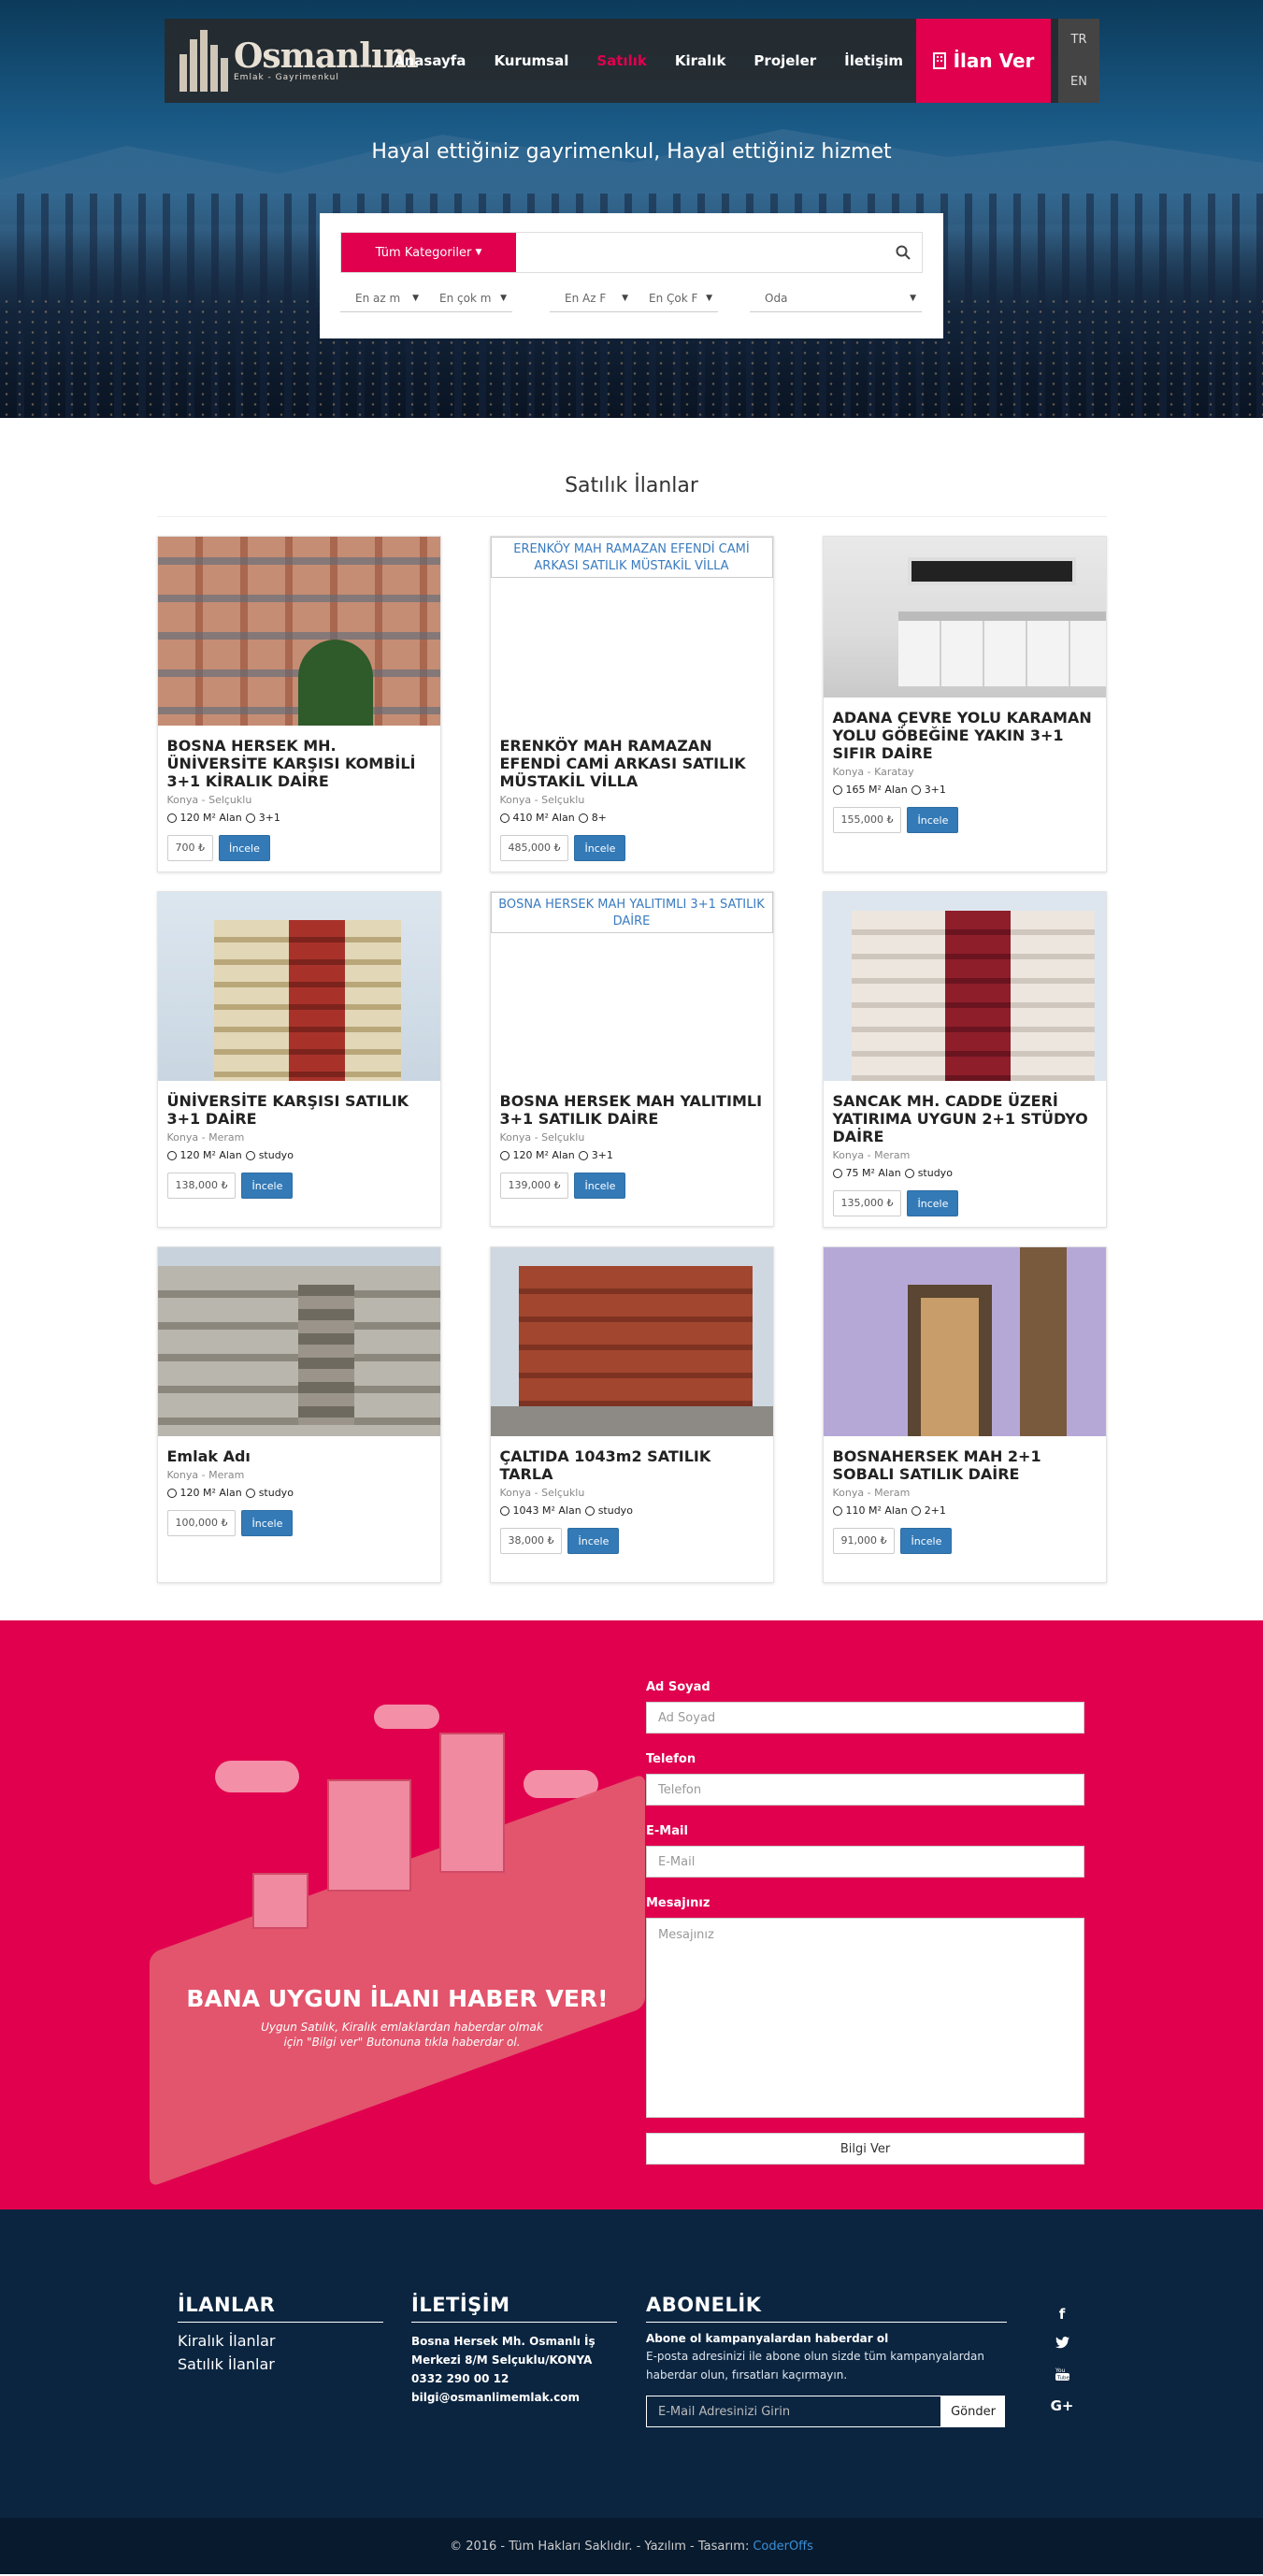 Image resolution: width=1263 pixels, height=2576 pixels. What do you see at coordinates (767, 2339) in the screenshot?
I see `footer-abonelik-heading: Abone ol kampanyalardan haberdar ol` at bounding box center [767, 2339].